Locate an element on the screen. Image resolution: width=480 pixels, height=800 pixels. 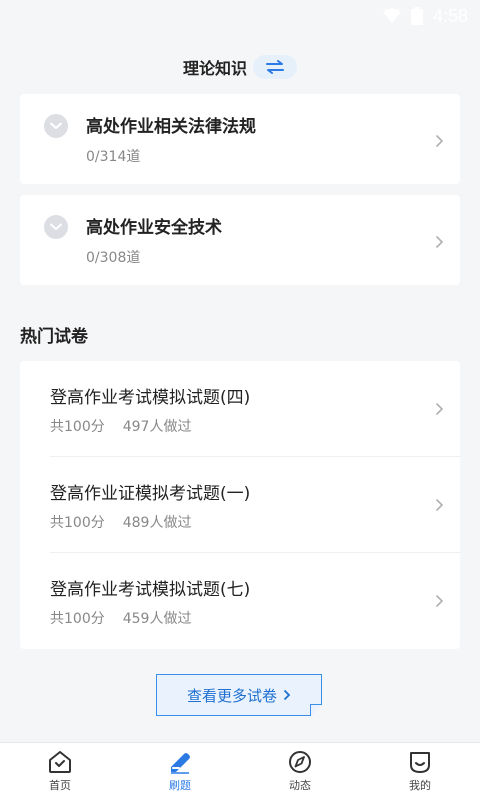
compass-icon is located at coordinates (300, 762).